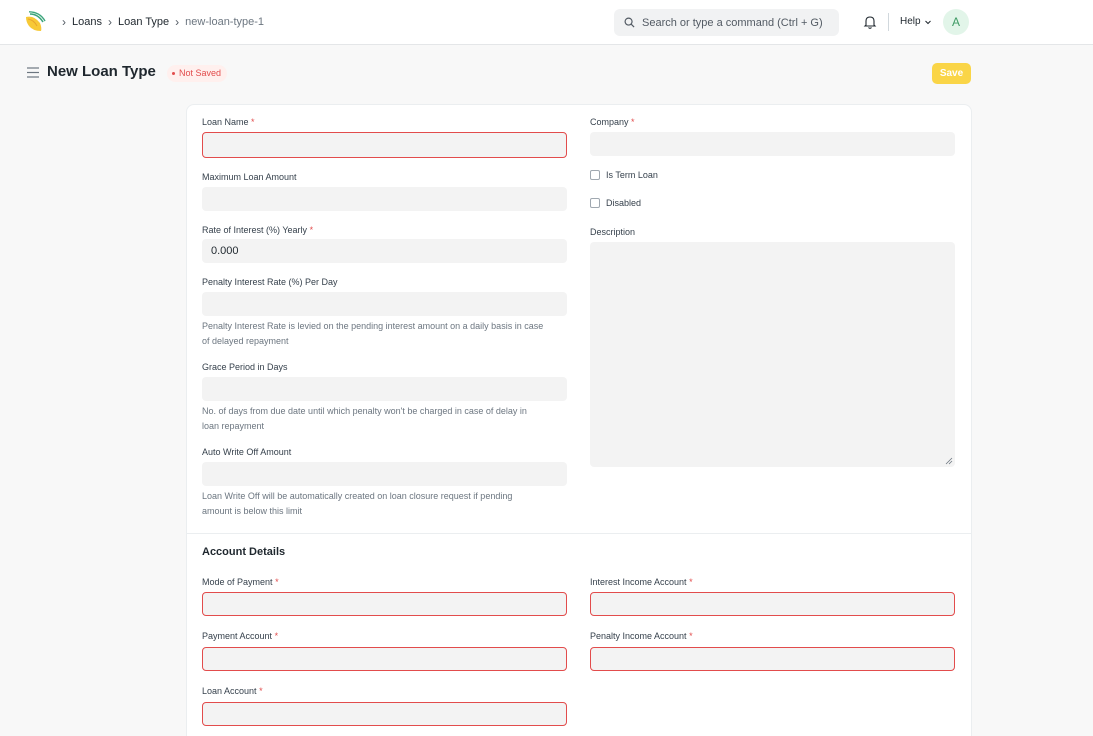 This screenshot has height=736, width=1093. I want to click on disabled-label: Disabled, so click(623, 203).